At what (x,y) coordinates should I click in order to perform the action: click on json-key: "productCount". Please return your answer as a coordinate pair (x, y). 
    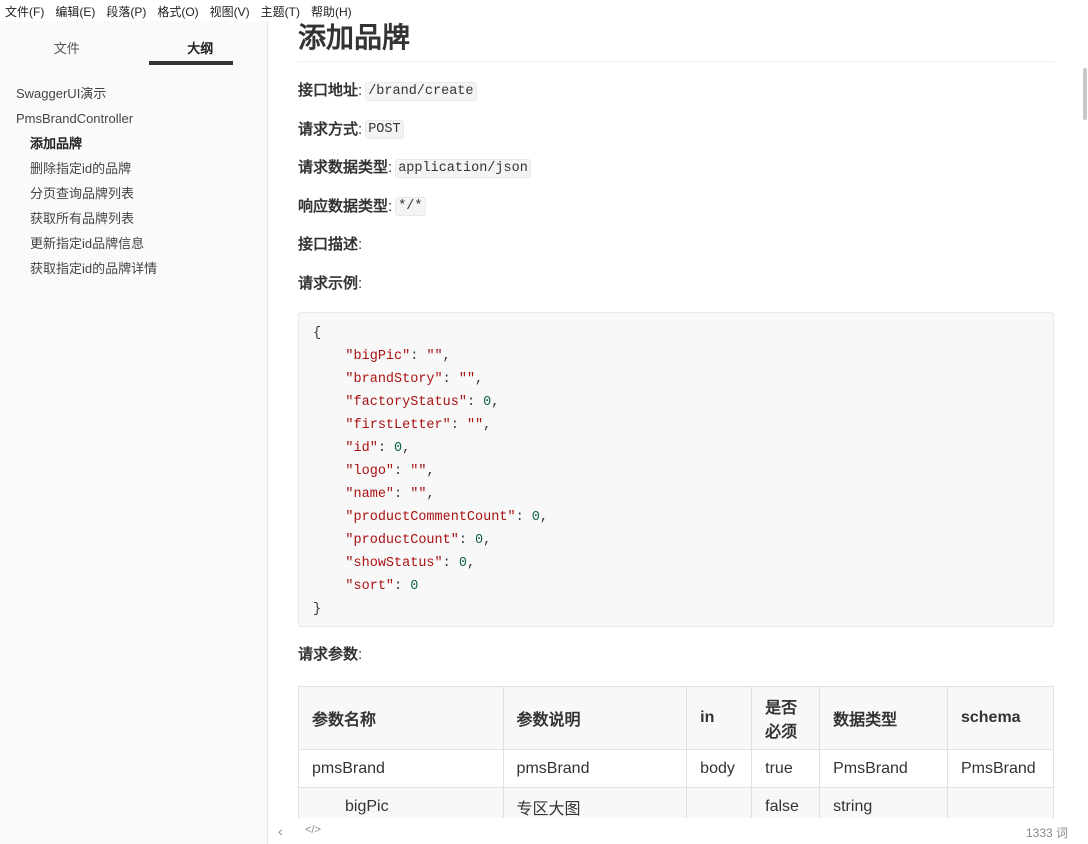
    Looking at the image, I should click on (402, 540).